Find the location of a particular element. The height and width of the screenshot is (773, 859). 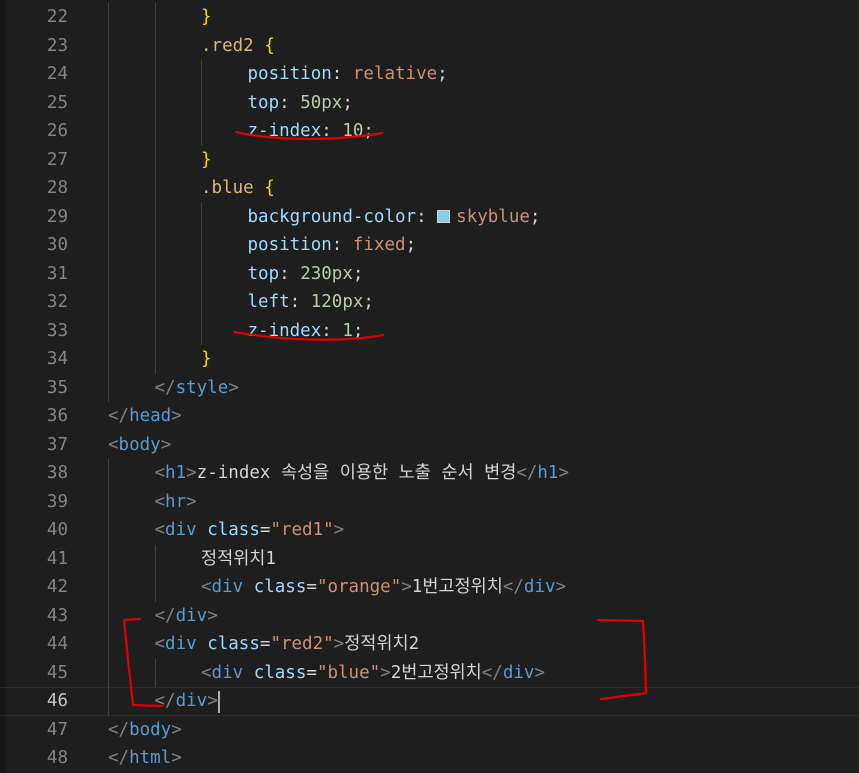

code-line: 45 <div class="blue">2번고정위치</div> is located at coordinates (429, 673).